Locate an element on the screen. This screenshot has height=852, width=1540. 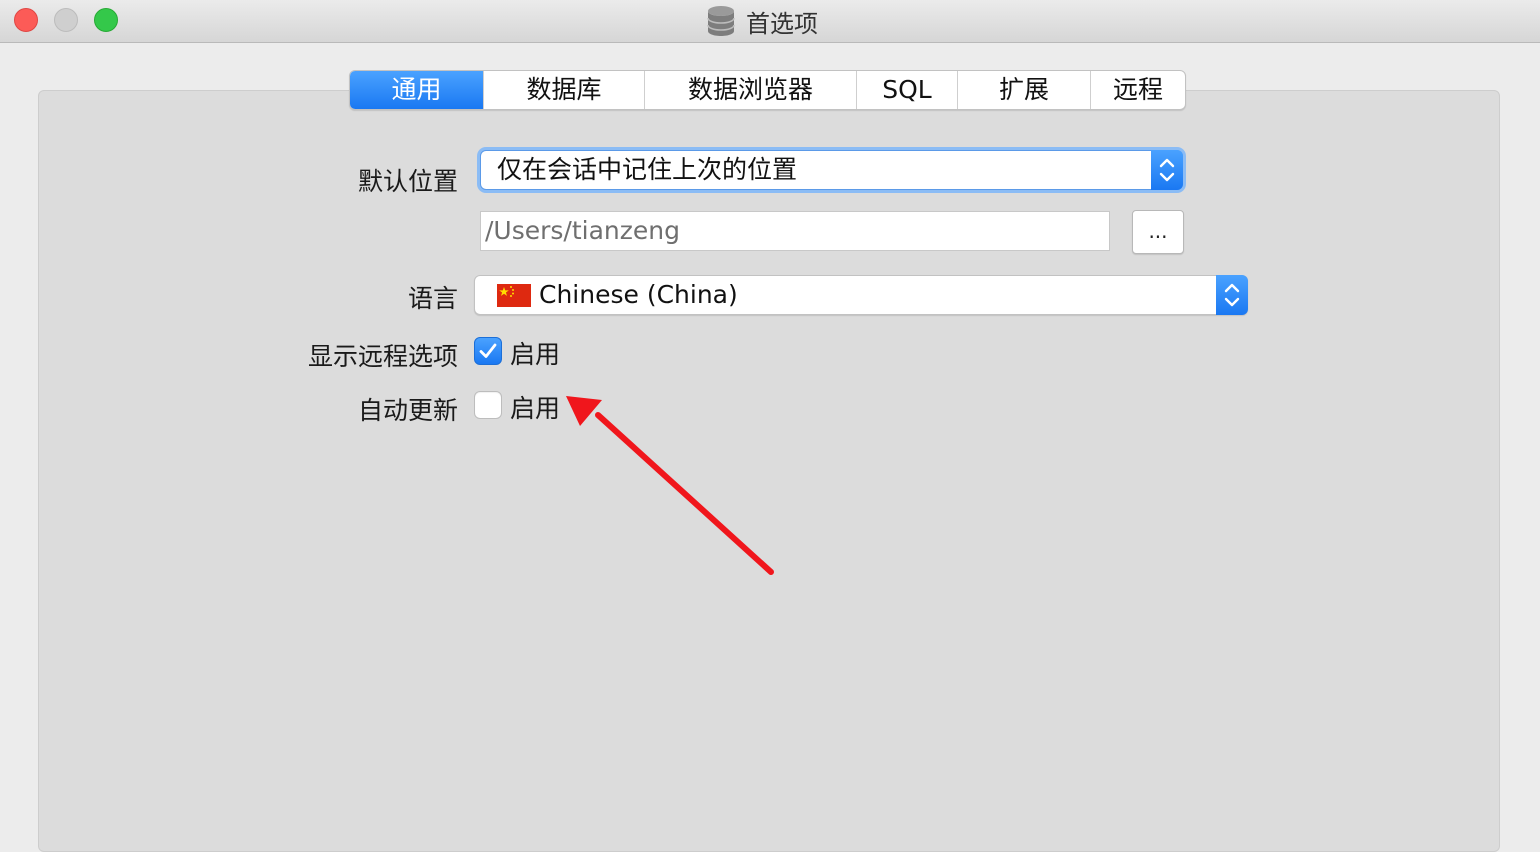
tab-bar: 通用 数据库 数据浏览器 SQL 扩展 远程 is located at coordinates (767, 90).